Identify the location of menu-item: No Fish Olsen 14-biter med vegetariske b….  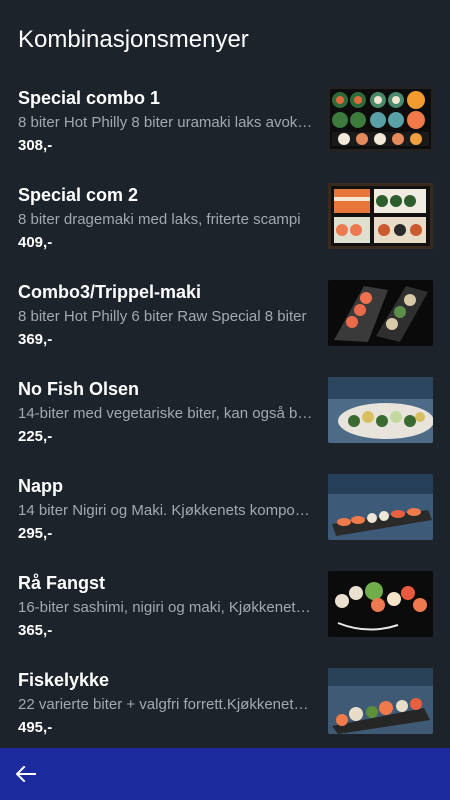
(225, 417).